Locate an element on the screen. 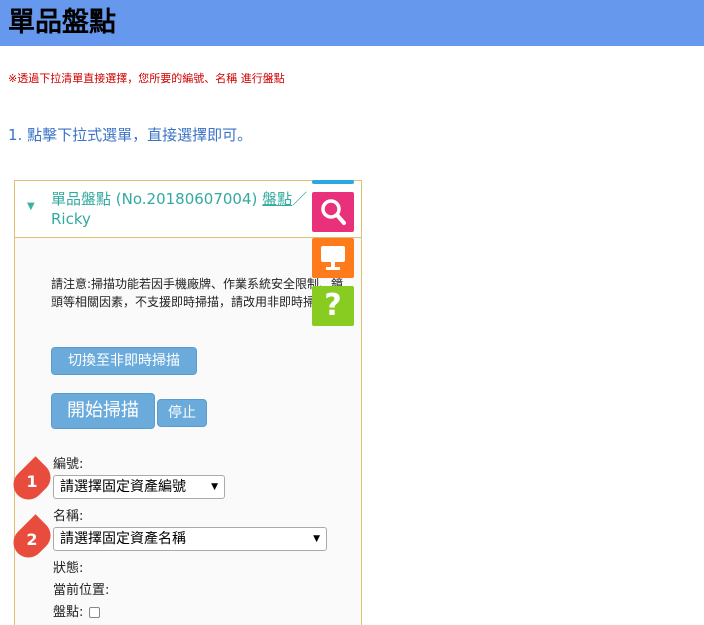 Image resolution: width=704 pixels, height=625 pixels. help-icon: ? is located at coordinates (333, 305).